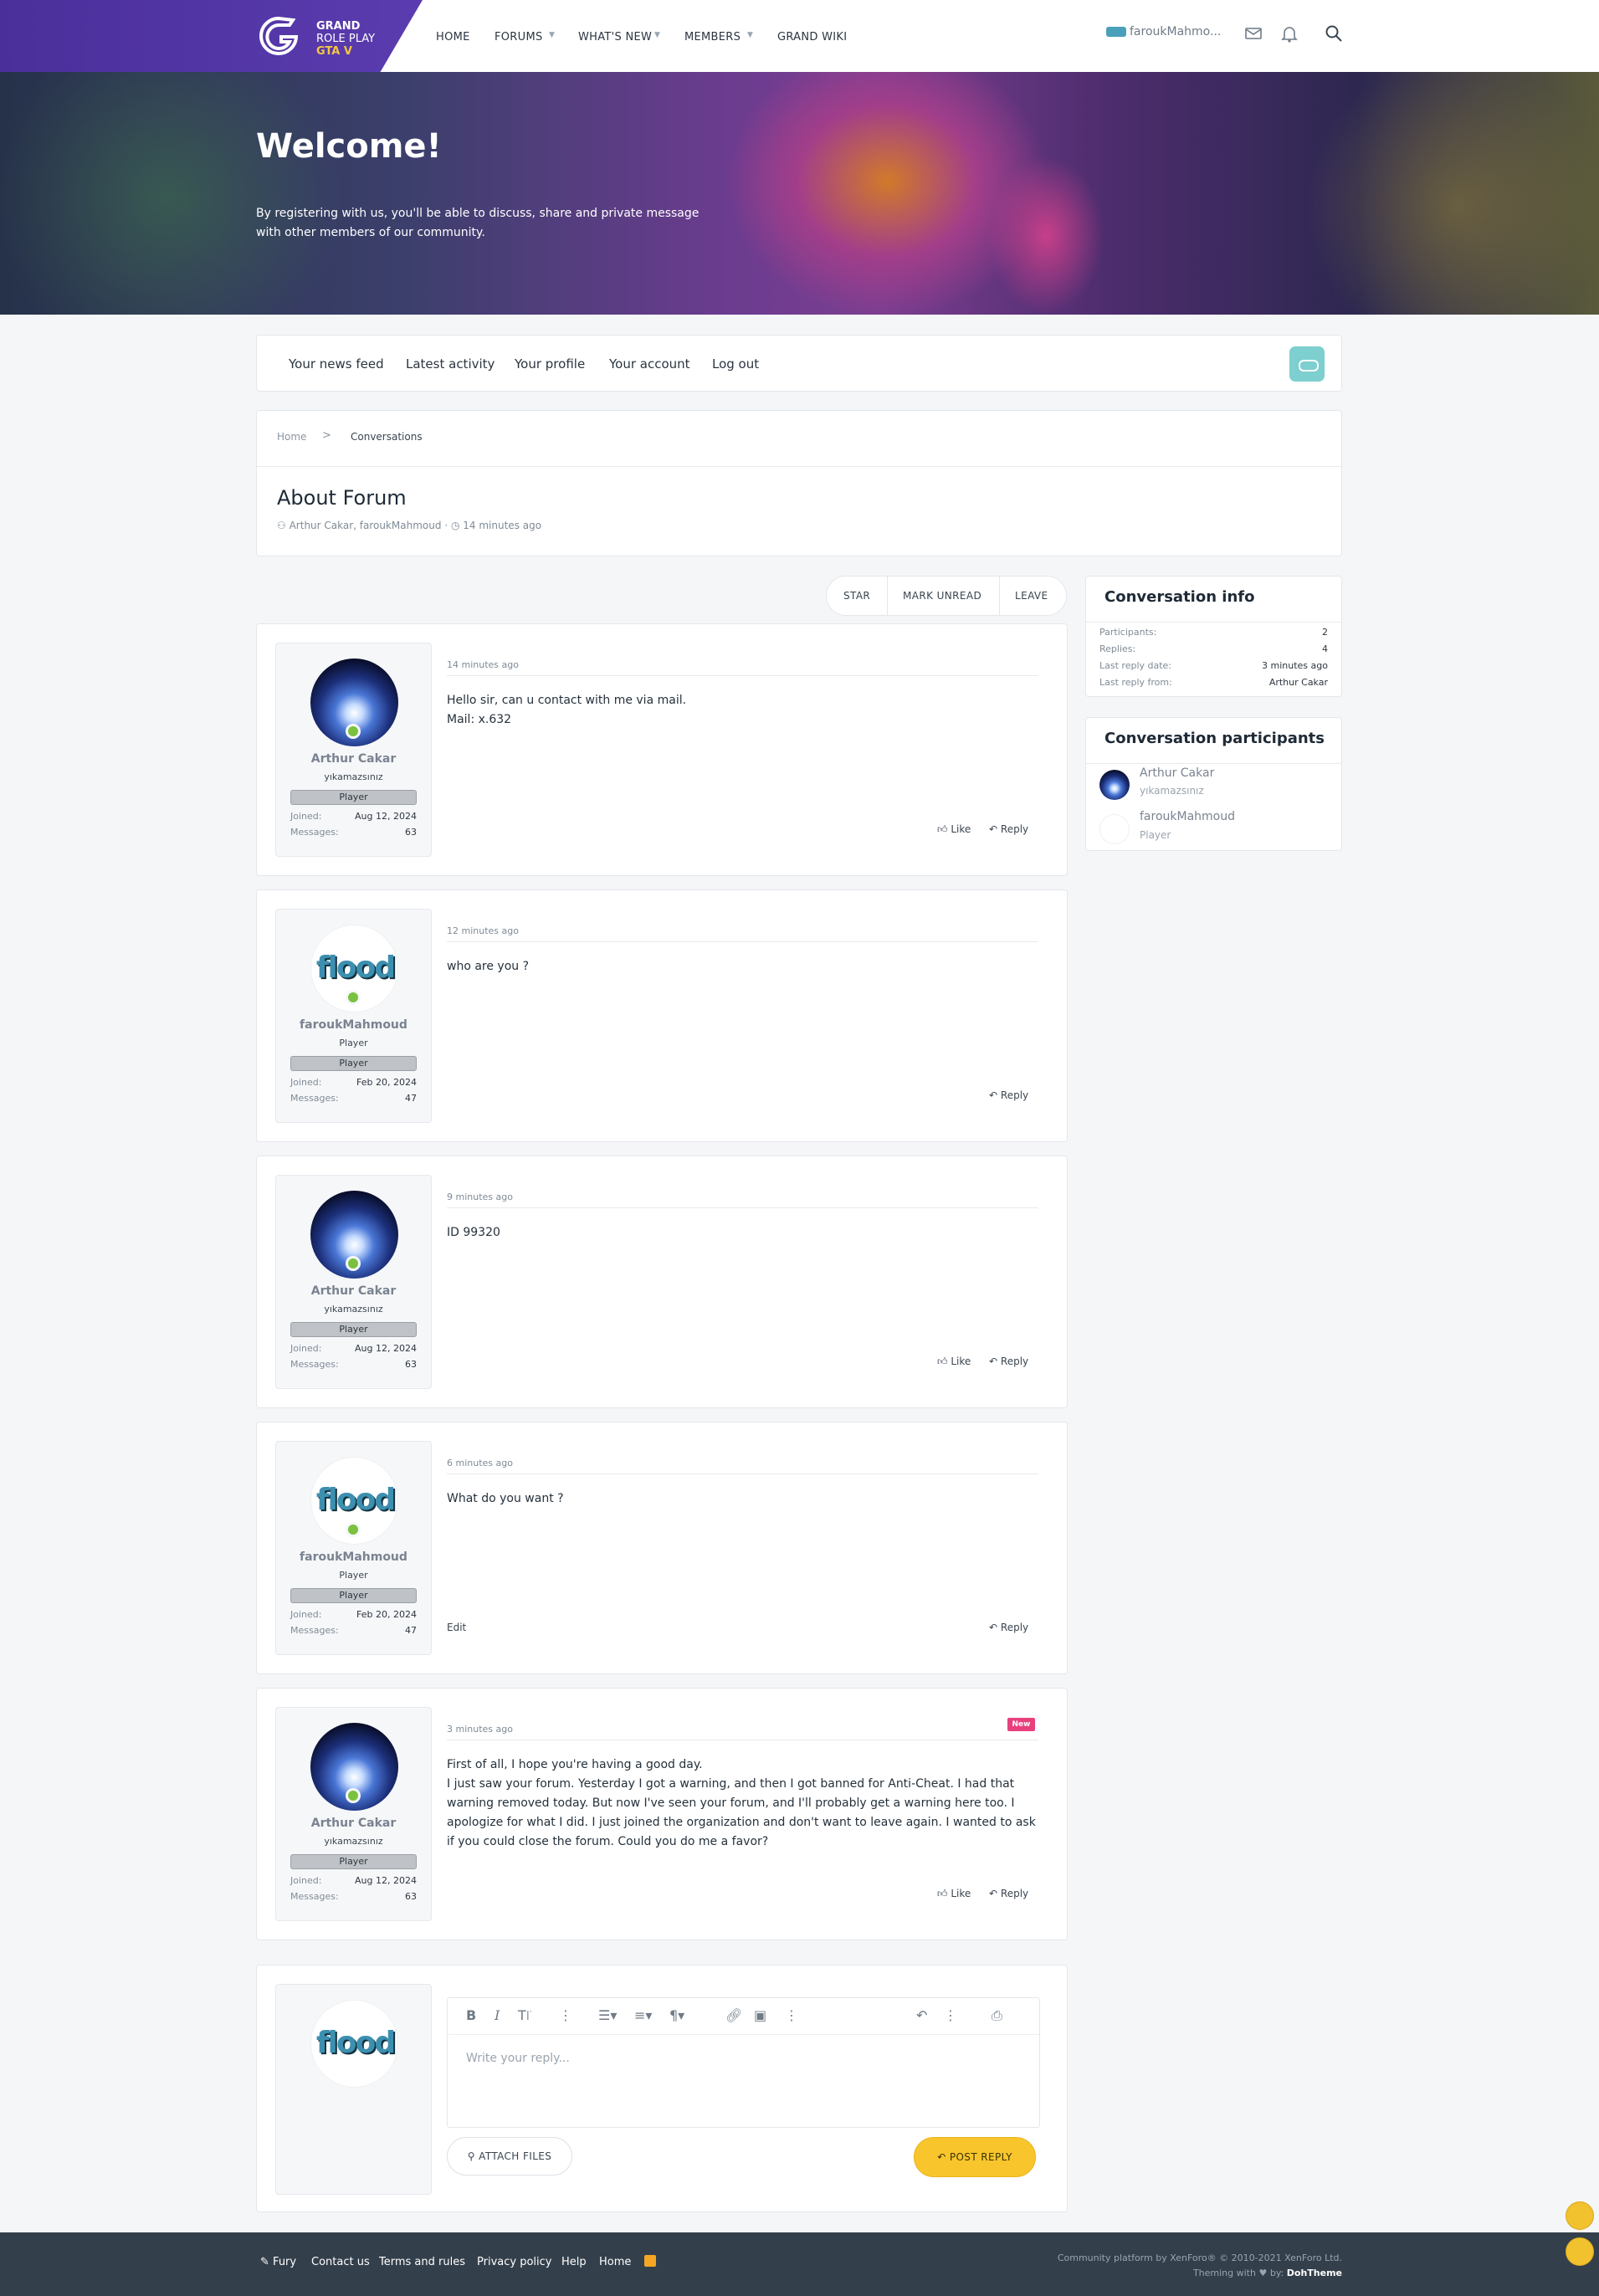  I want to click on attach-files-button: ⚲ ATTACH FILES, so click(509, 2156).